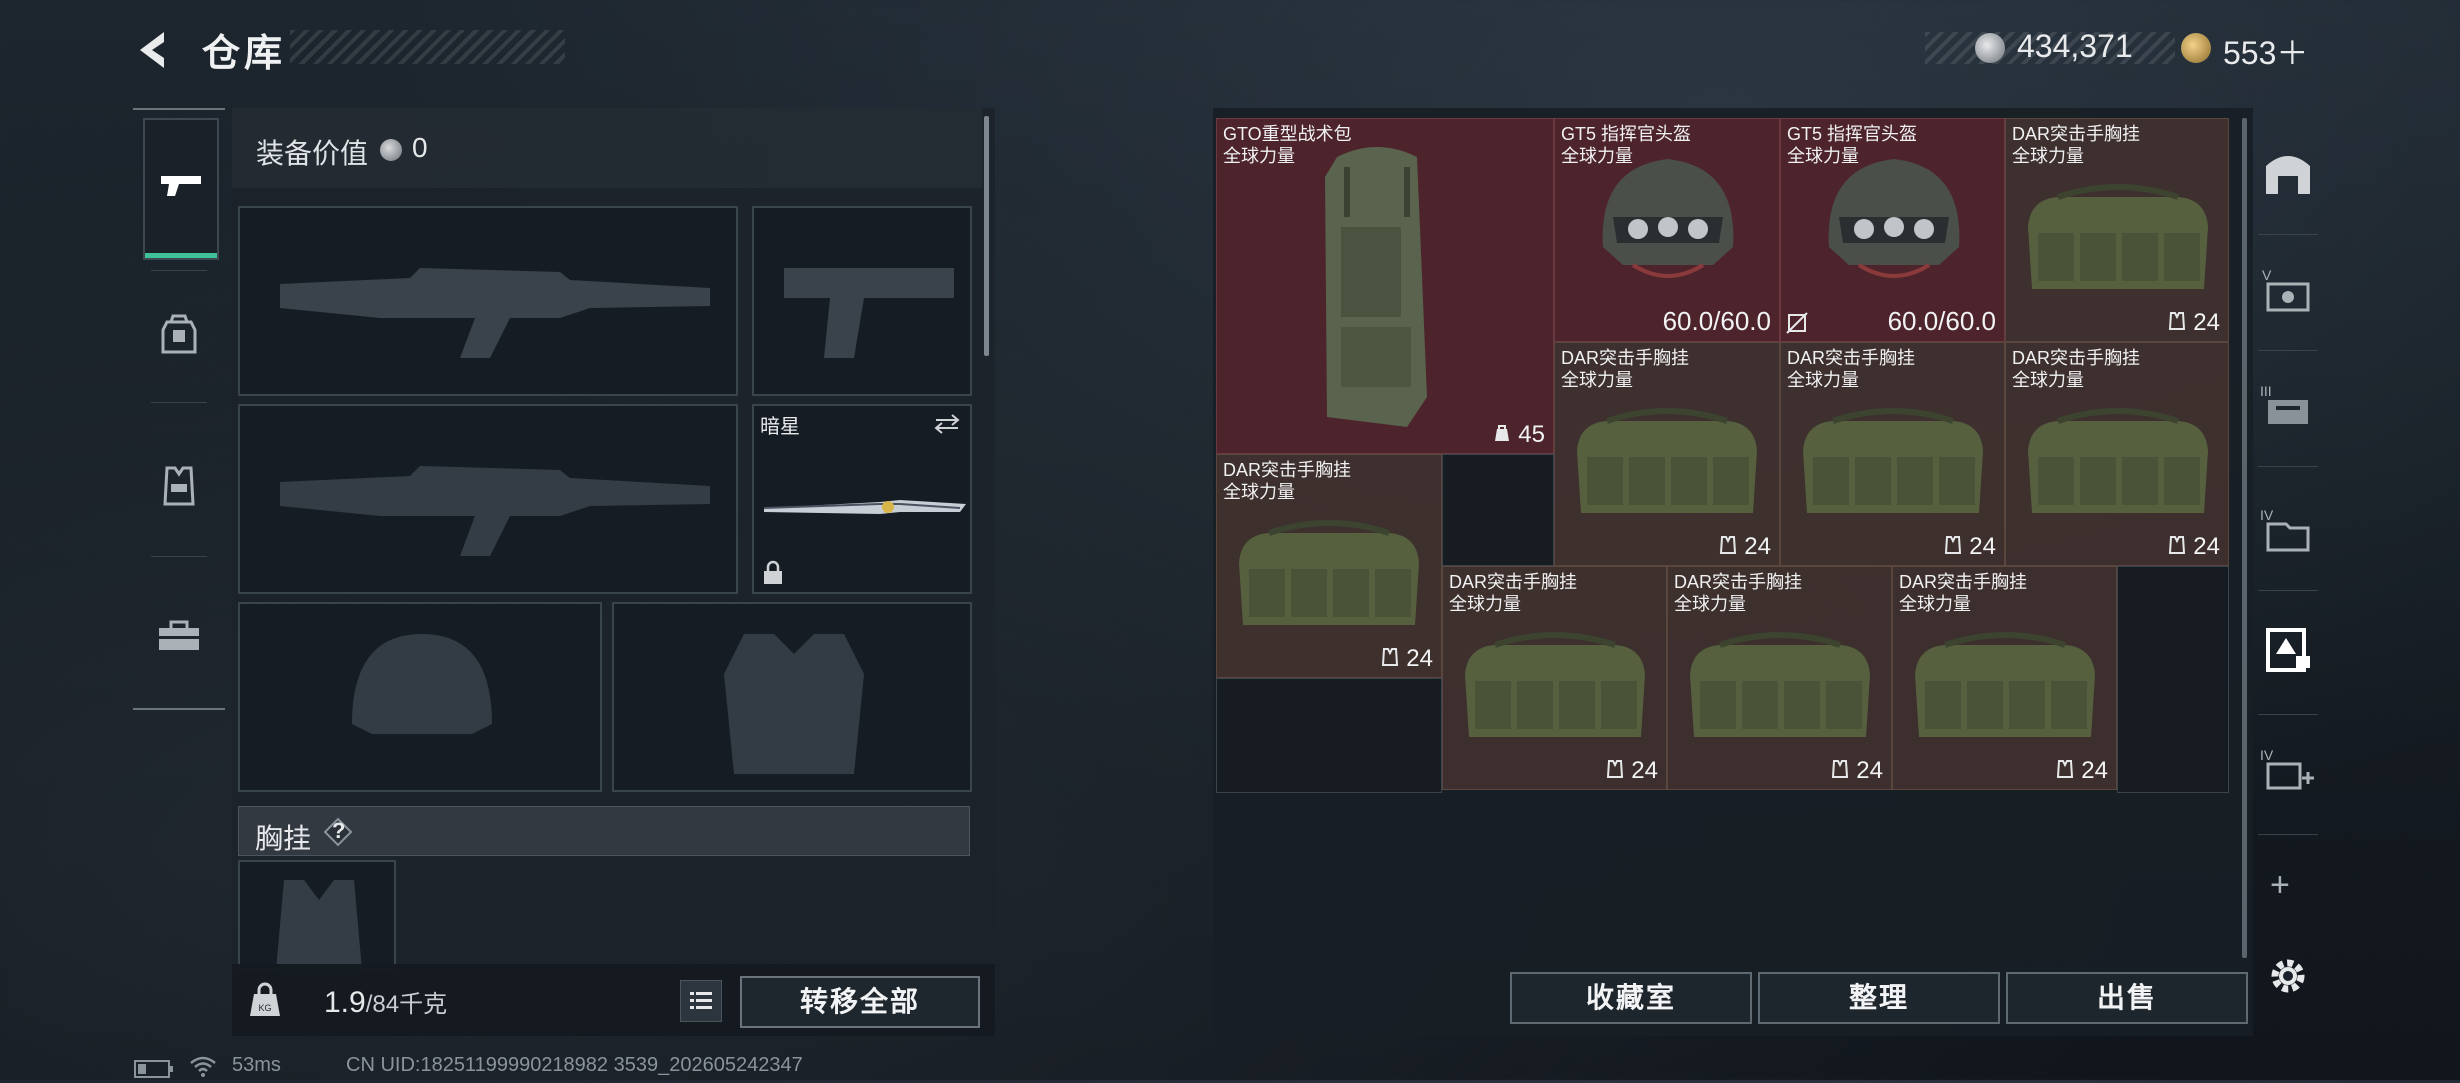  Describe the element at coordinates (256, 1065) in the screenshot. I see `ping-display: 53ms` at that location.